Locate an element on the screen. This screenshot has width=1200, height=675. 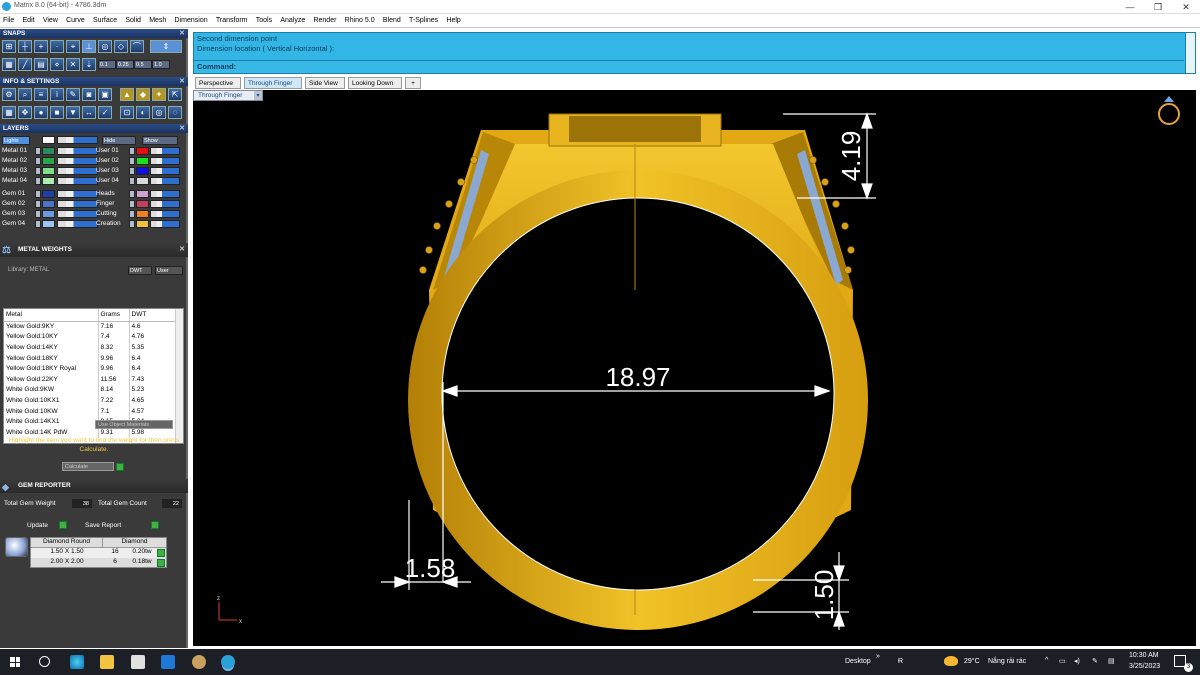
edge-icon is located at coordinates (77, 662).